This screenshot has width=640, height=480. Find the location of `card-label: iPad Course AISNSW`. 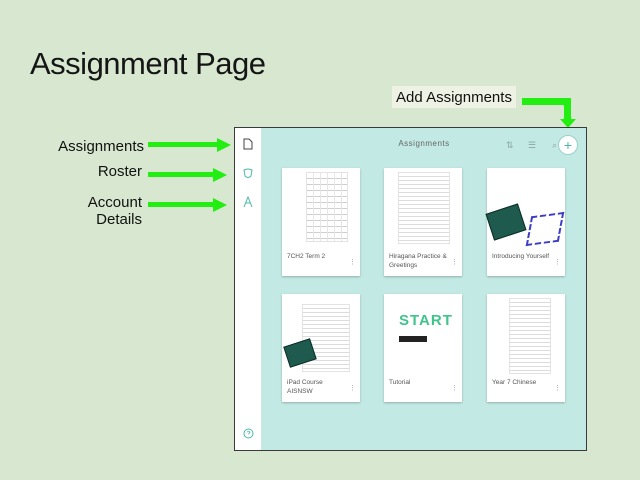

card-label: iPad Course AISNSW is located at coordinates (305, 387).